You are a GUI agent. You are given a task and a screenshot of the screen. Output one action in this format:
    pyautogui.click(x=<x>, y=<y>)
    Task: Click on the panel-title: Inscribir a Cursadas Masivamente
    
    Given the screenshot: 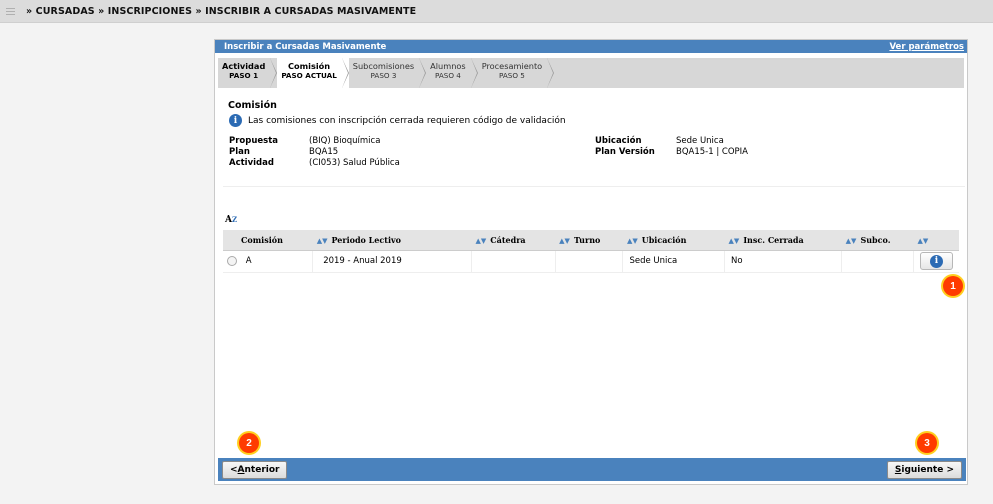 What is the action you would take?
    pyautogui.click(x=305, y=46)
    